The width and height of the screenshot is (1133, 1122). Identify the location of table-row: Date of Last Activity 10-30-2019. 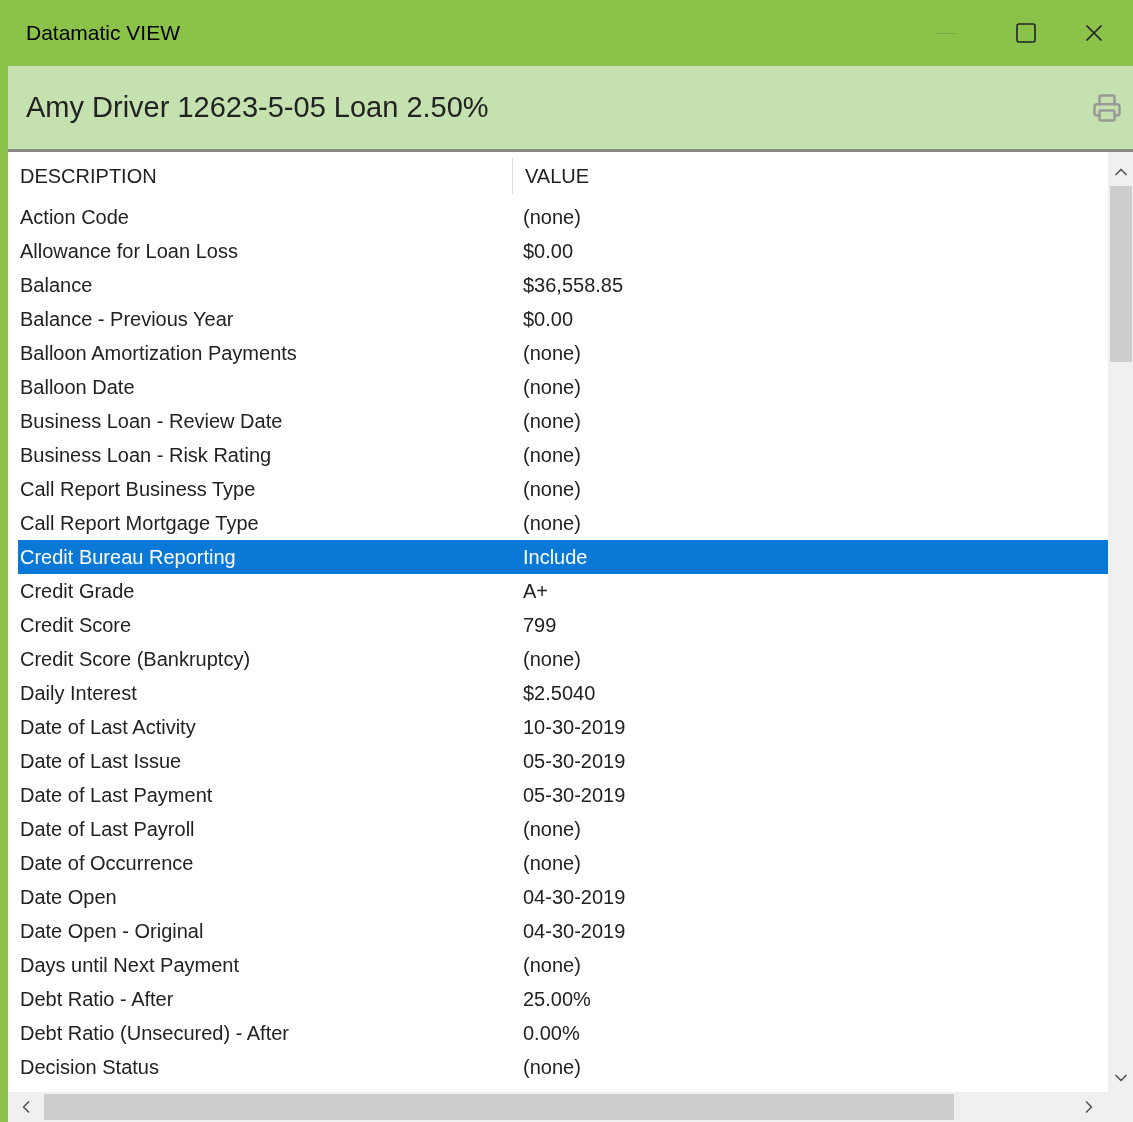
(563, 727).